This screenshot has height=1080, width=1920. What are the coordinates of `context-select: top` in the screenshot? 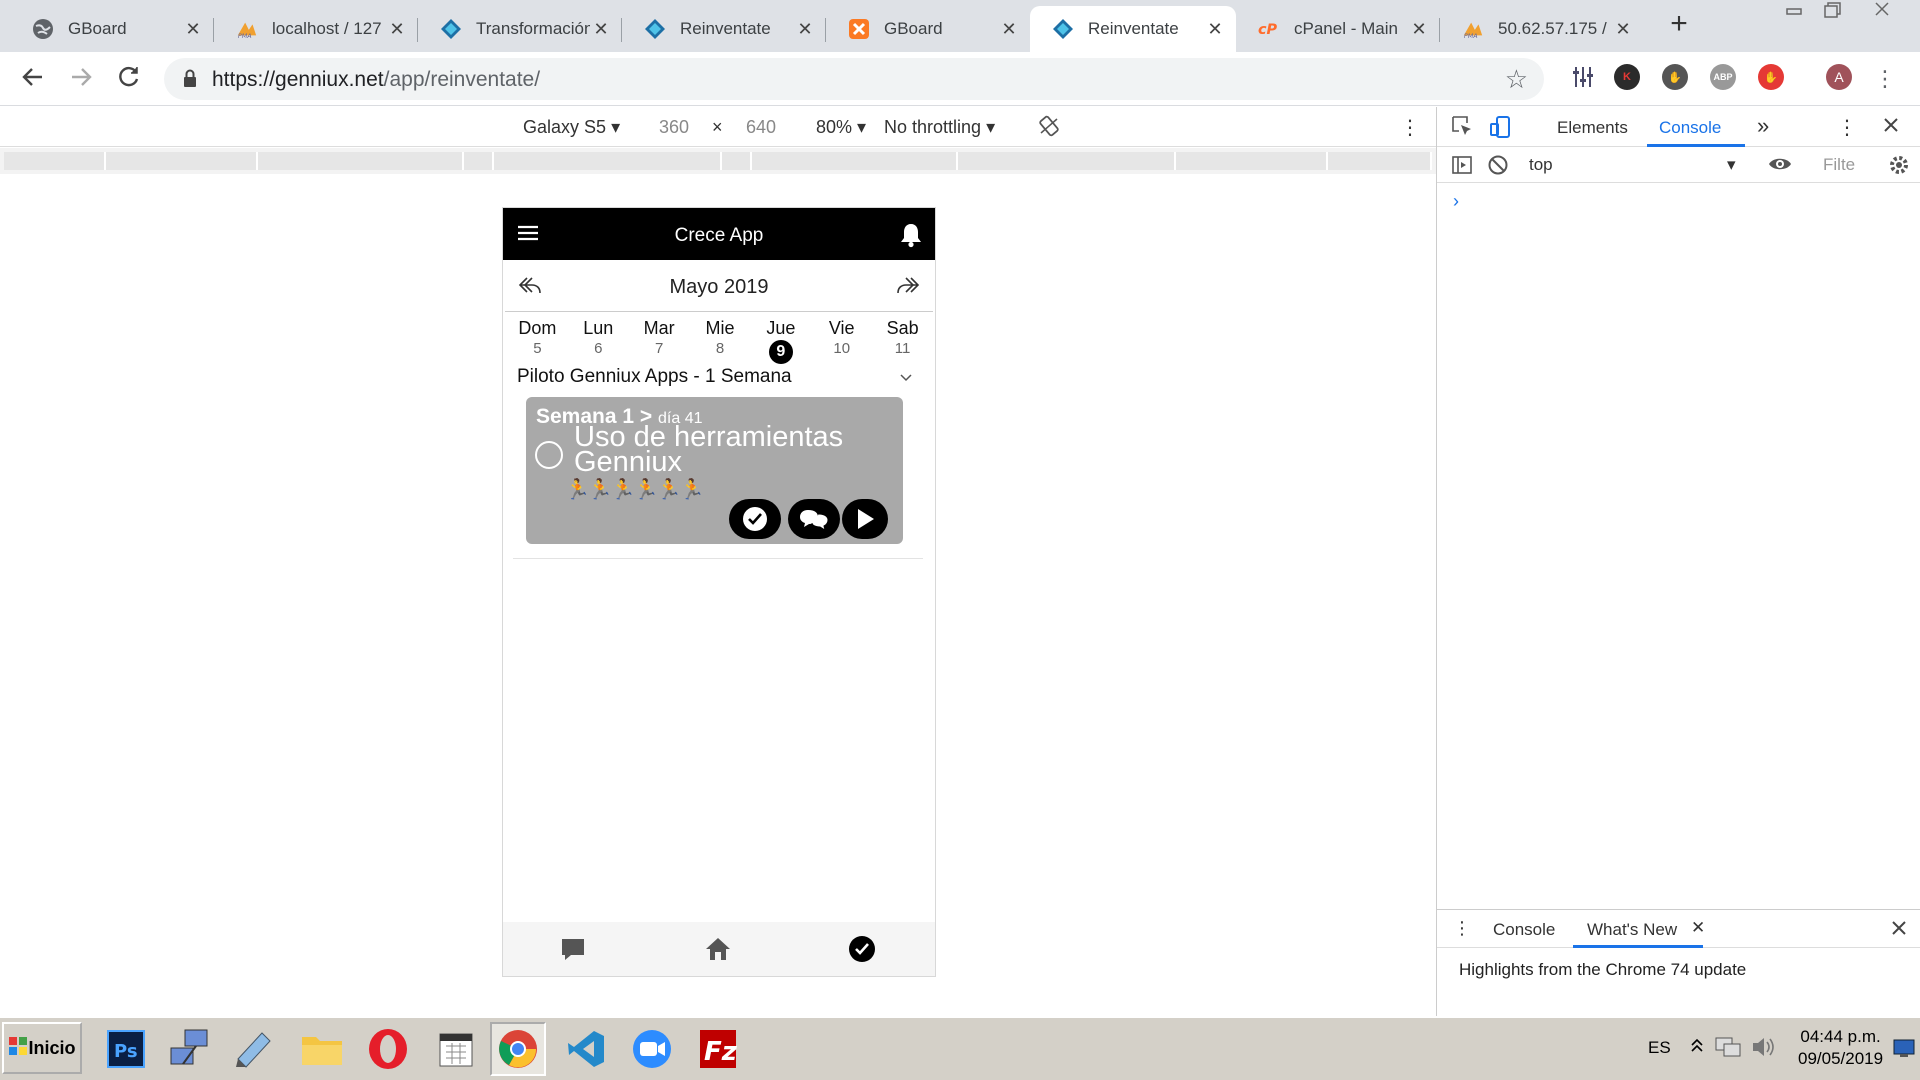 It's located at (1541, 165).